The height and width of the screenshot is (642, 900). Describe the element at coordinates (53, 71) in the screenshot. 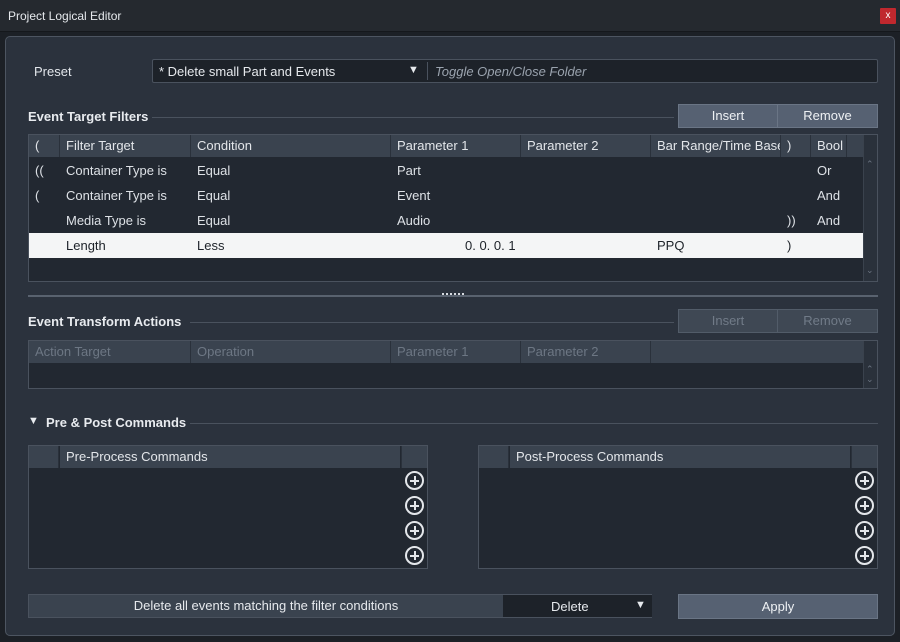

I see `preset-label: Preset` at that location.